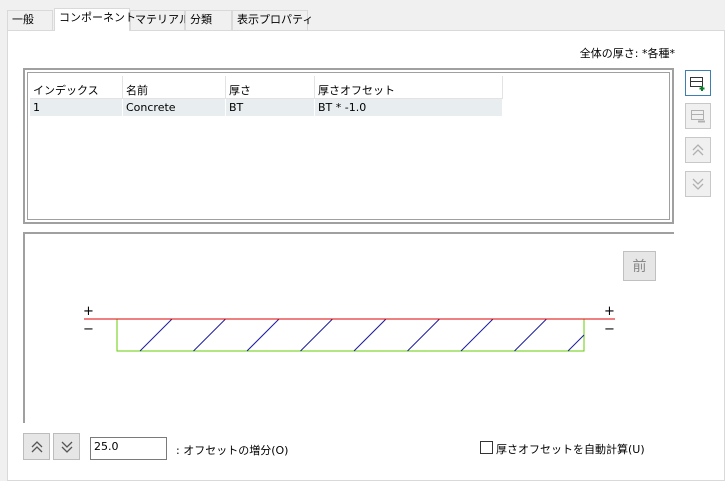 This screenshot has height=481, width=725. What do you see at coordinates (88, 311) in the screenshot?
I see `plus-left-label: +` at bounding box center [88, 311].